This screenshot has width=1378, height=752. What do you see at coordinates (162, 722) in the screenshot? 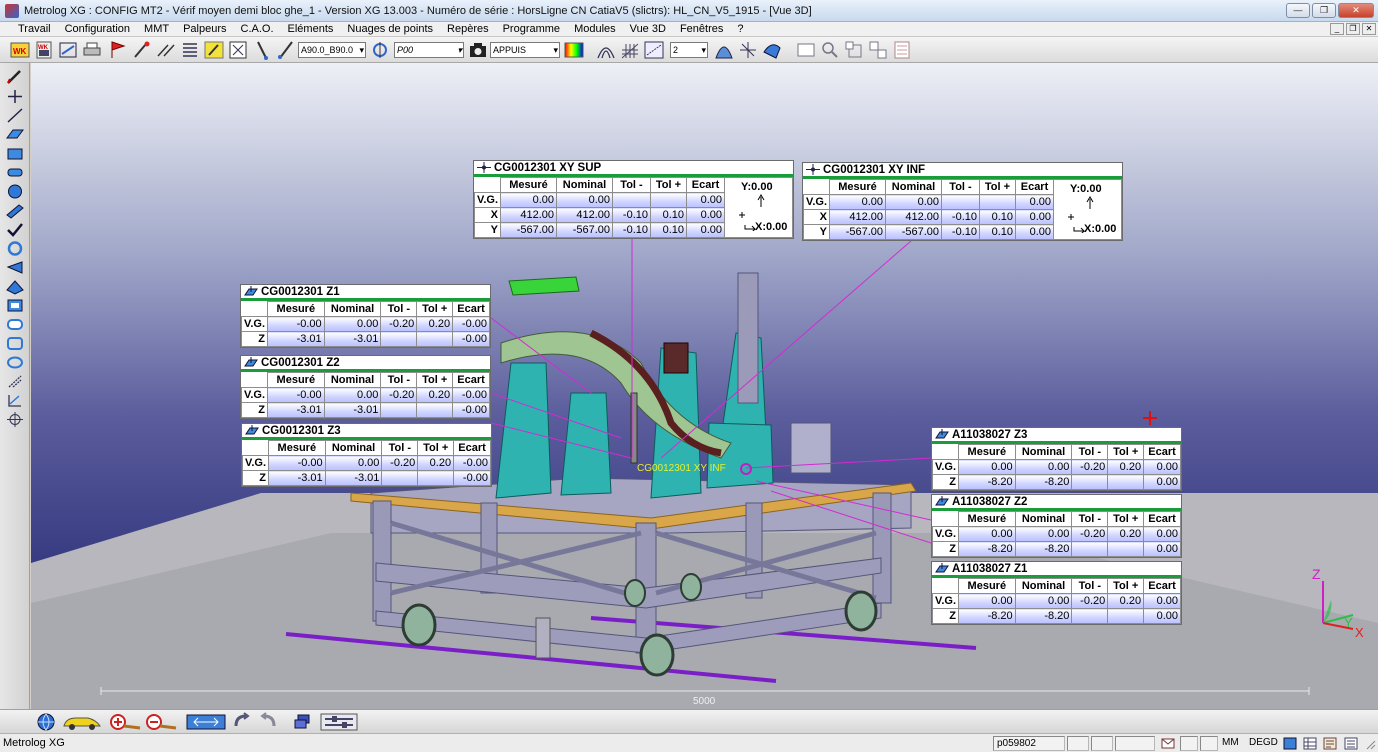
I see `zoom-out-icon` at bounding box center [162, 722].